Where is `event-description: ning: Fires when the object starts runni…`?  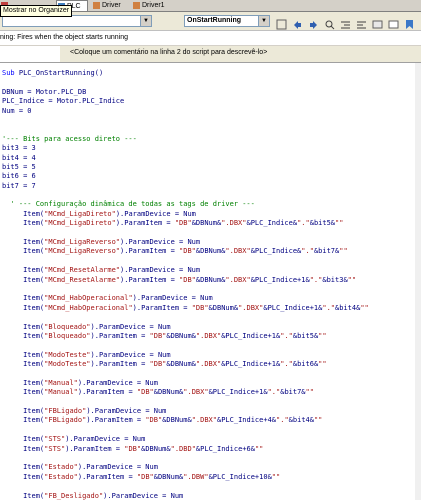 event-description: ning: Fires when the object starts runni… is located at coordinates (210, 38).